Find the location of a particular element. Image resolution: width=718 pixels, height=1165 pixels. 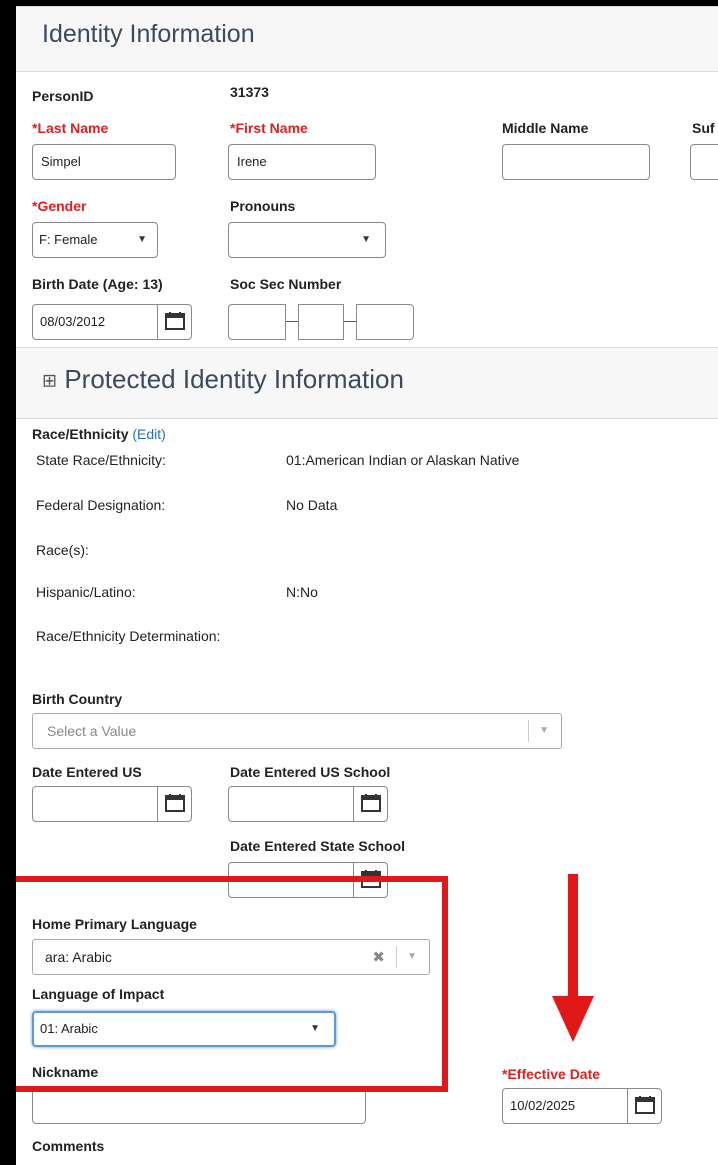

effective-date-value: 10/02/2025 is located at coordinates (543, 1105).